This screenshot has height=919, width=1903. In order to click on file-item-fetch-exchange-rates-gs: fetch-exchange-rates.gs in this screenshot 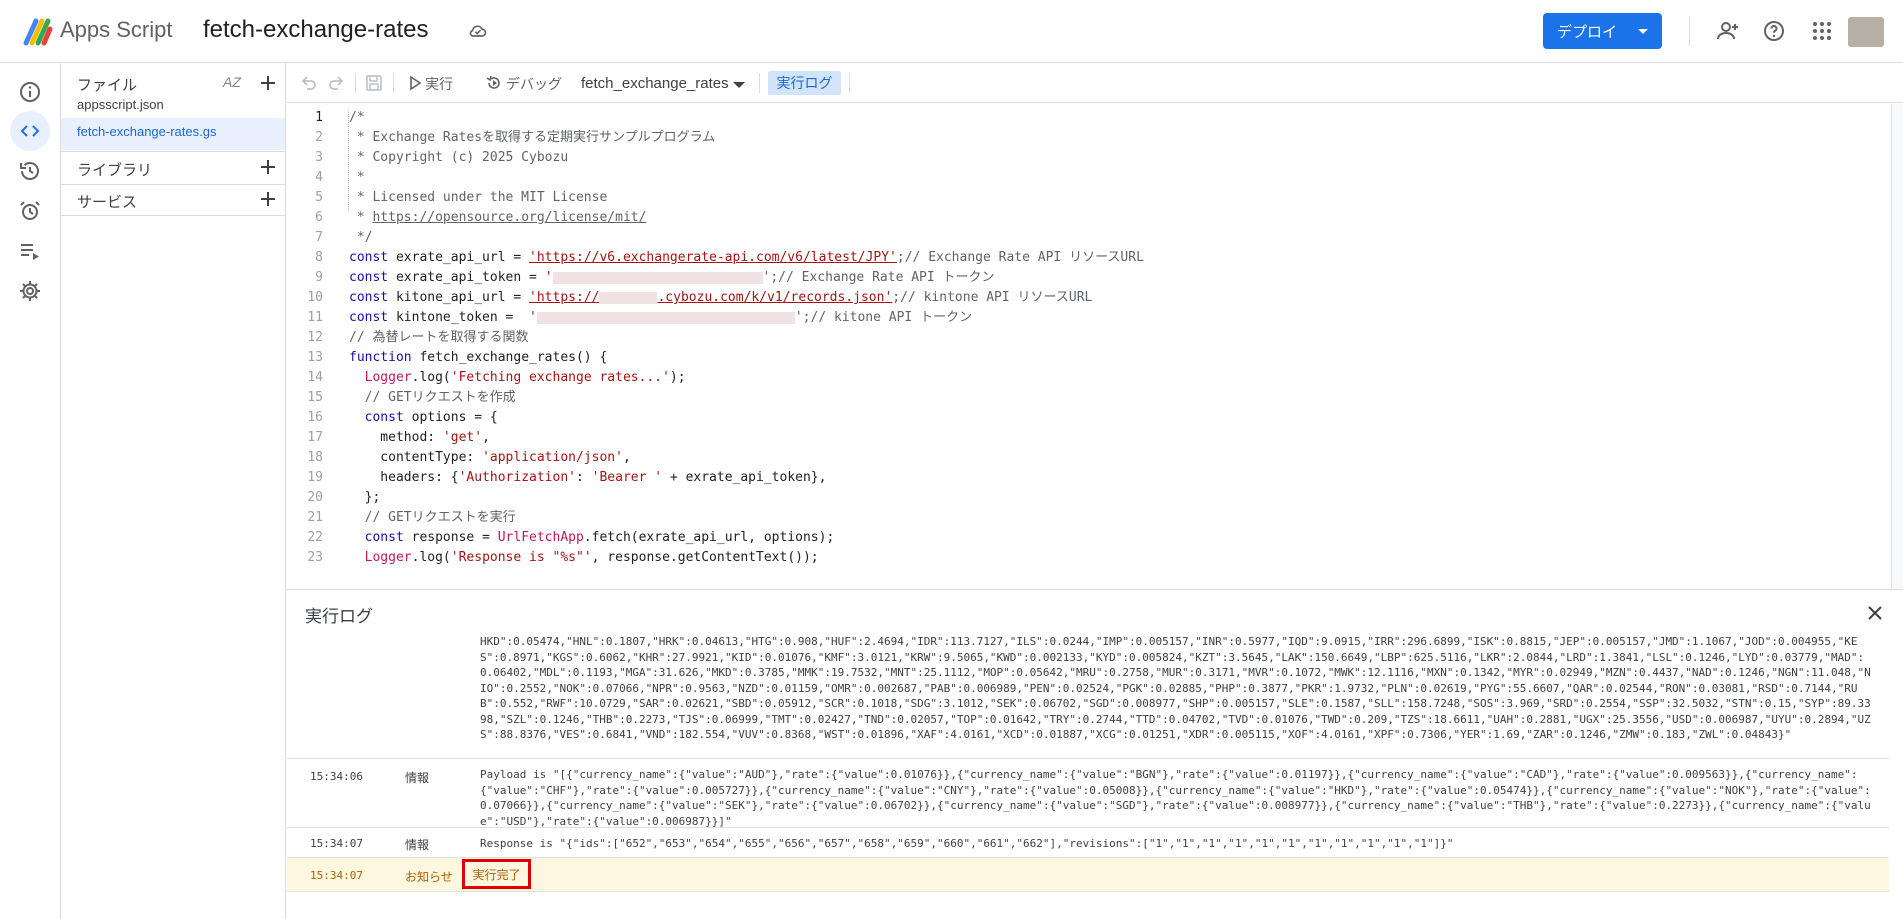, I will do `click(146, 131)`.